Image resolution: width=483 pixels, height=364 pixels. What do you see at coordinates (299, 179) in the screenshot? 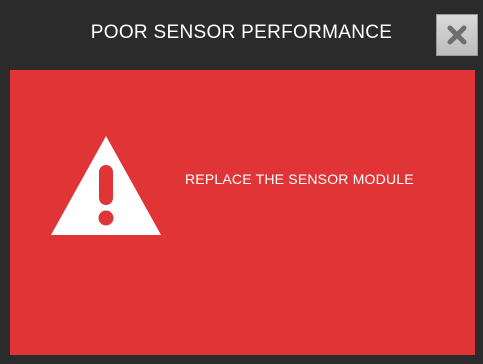
I see `alert-message: REPLACE THE SENSOR MODULE` at bounding box center [299, 179].